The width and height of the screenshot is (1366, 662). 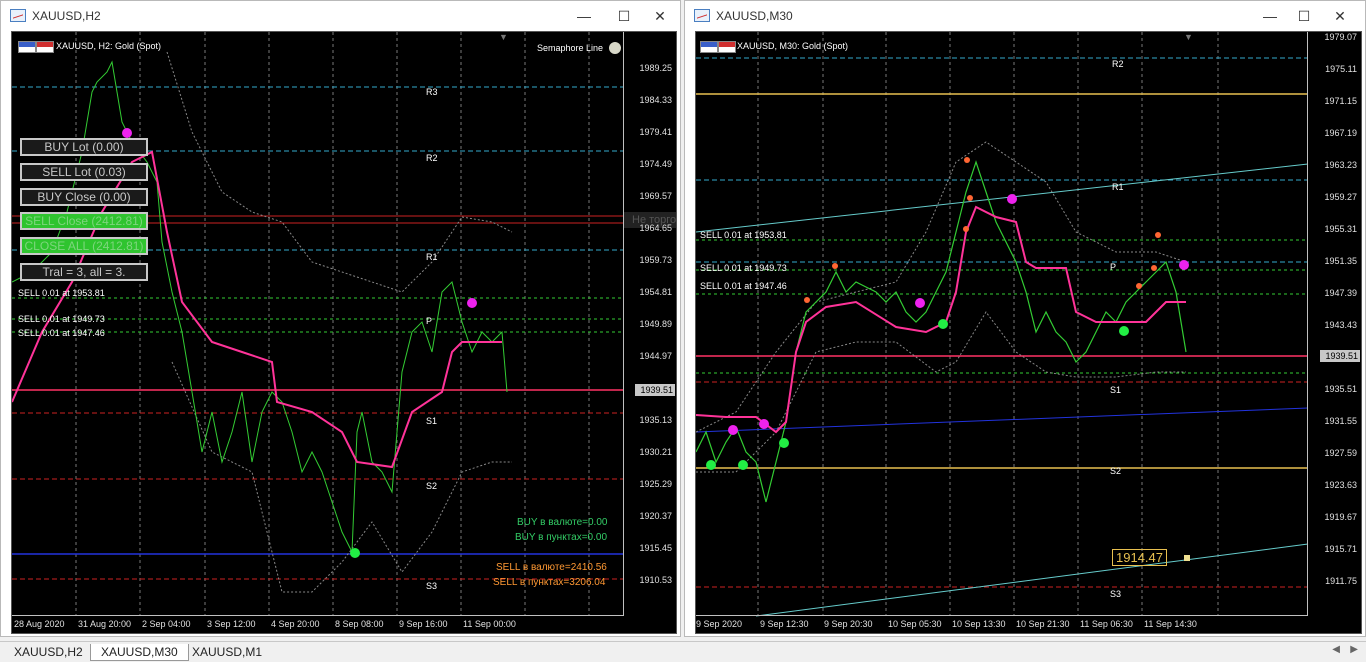 What do you see at coordinates (655, 68) in the screenshot?
I see `y-tick: 1989.25` at bounding box center [655, 68].